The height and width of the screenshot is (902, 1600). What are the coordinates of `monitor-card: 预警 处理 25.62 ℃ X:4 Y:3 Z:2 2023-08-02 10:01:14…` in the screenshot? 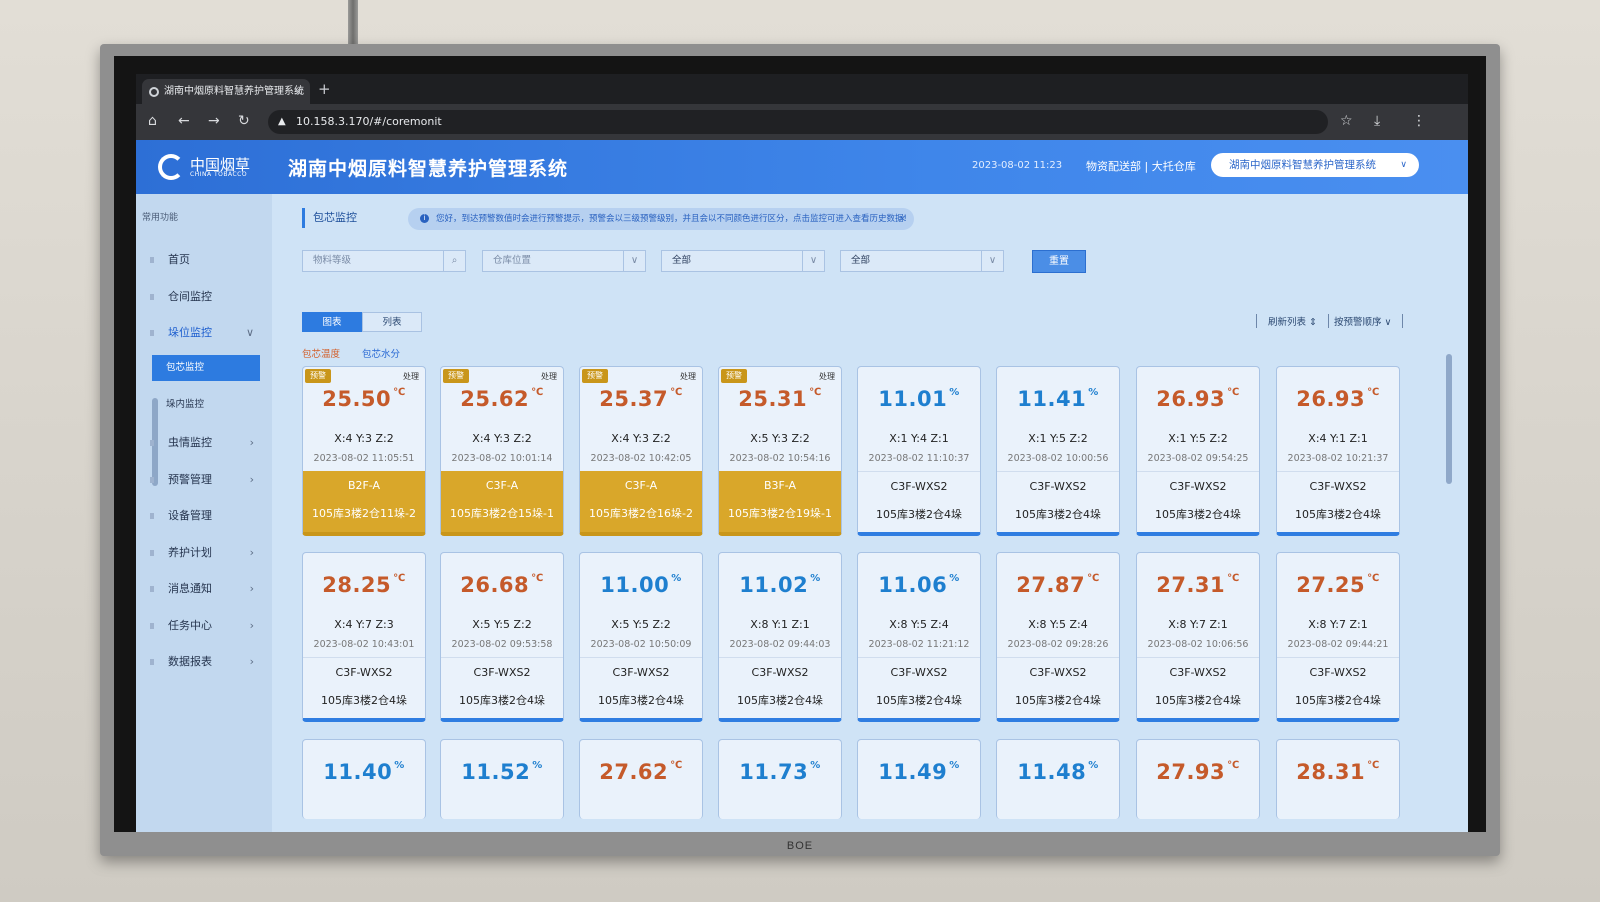 It's located at (502, 451).